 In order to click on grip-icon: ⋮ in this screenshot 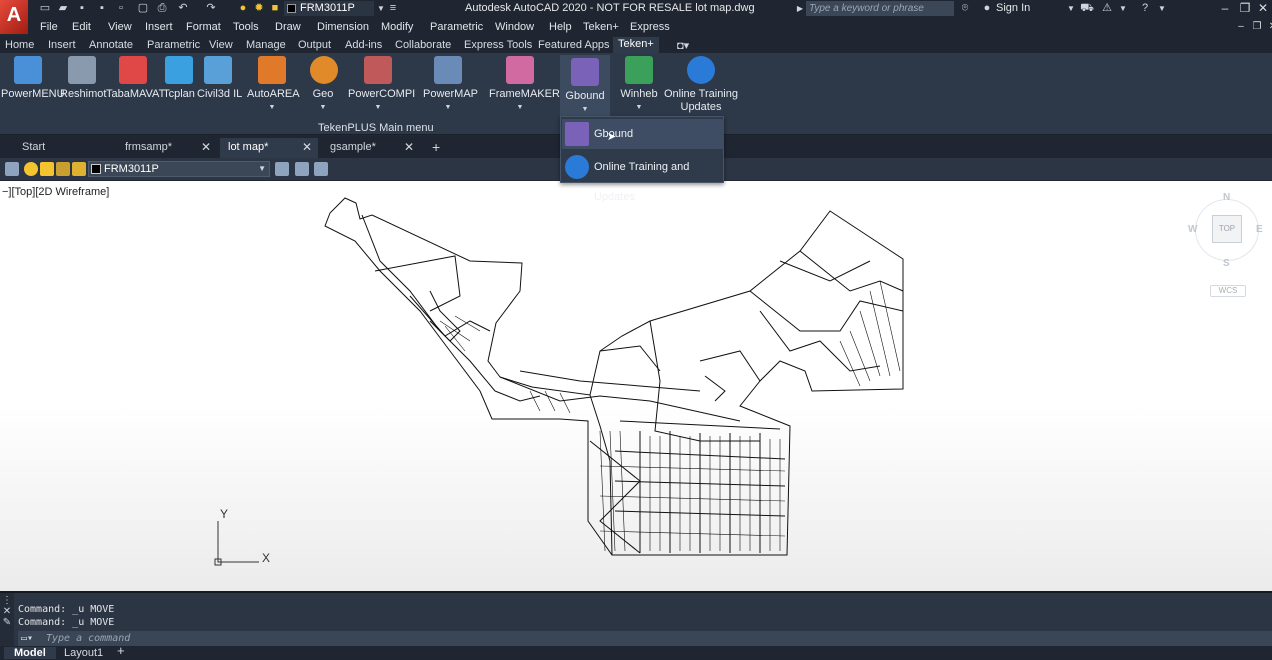, I will do `click(7, 600)`.